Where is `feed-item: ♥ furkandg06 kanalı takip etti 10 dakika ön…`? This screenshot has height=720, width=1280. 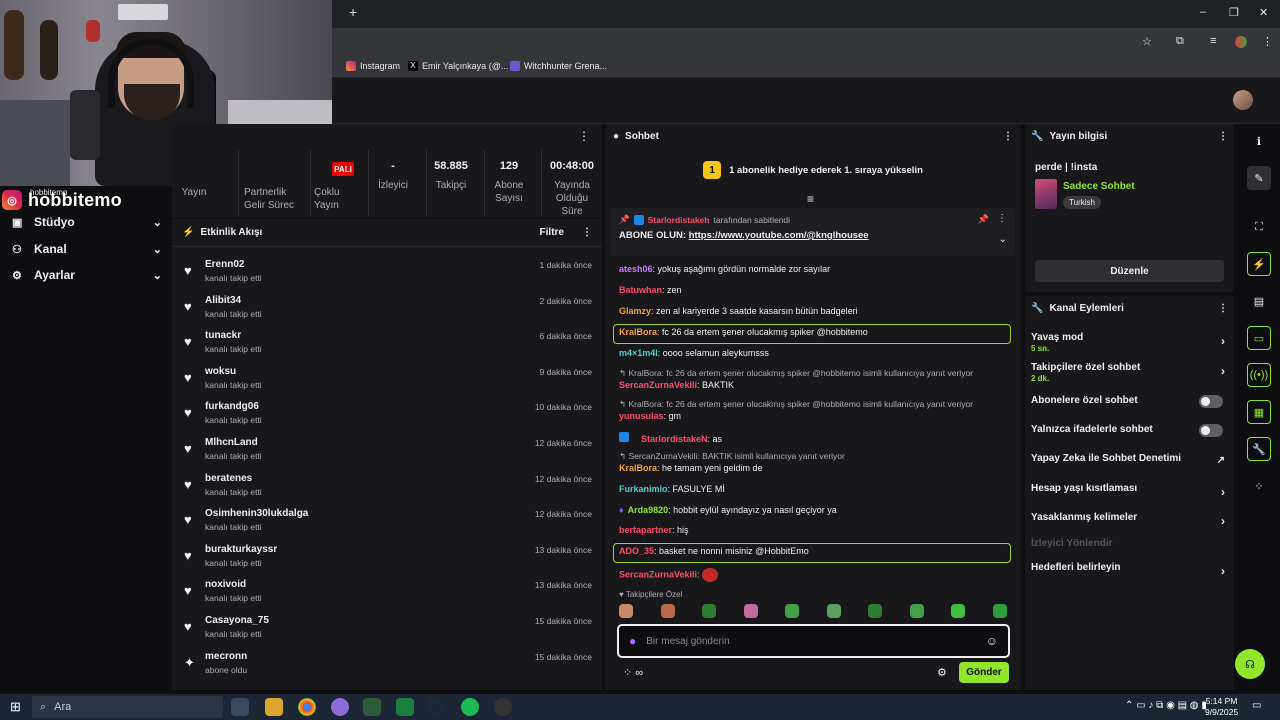 feed-item: ♥ furkandg06 kanalı takip etti 10 dakika ön… is located at coordinates (388, 414).